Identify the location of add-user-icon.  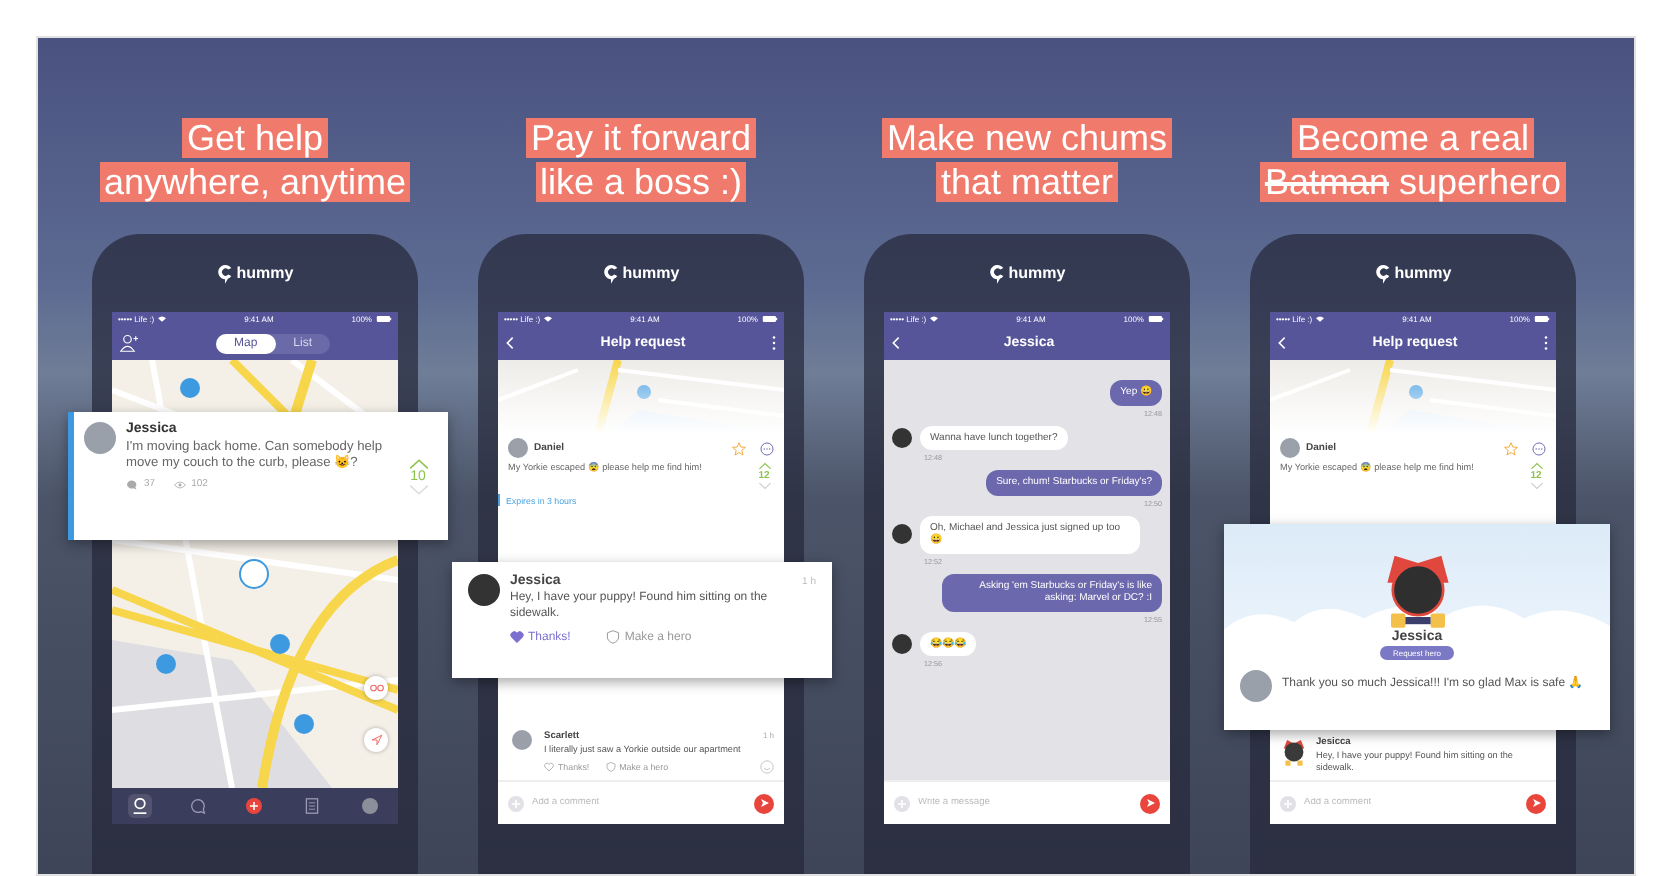
(129, 343).